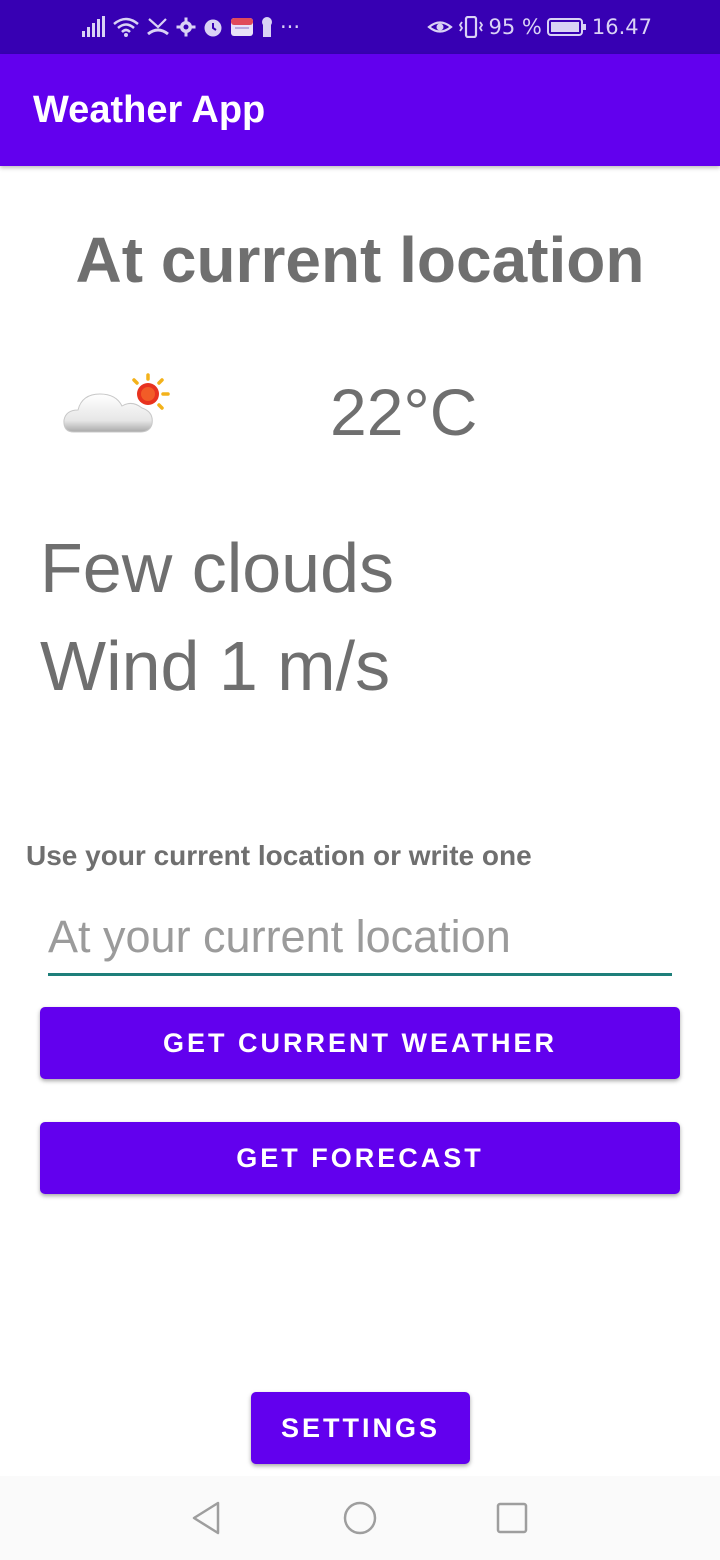 This screenshot has height=1560, width=720. Describe the element at coordinates (360, 1043) in the screenshot. I see `get-current-weather-button: GET CURRENT WEATHER` at that location.